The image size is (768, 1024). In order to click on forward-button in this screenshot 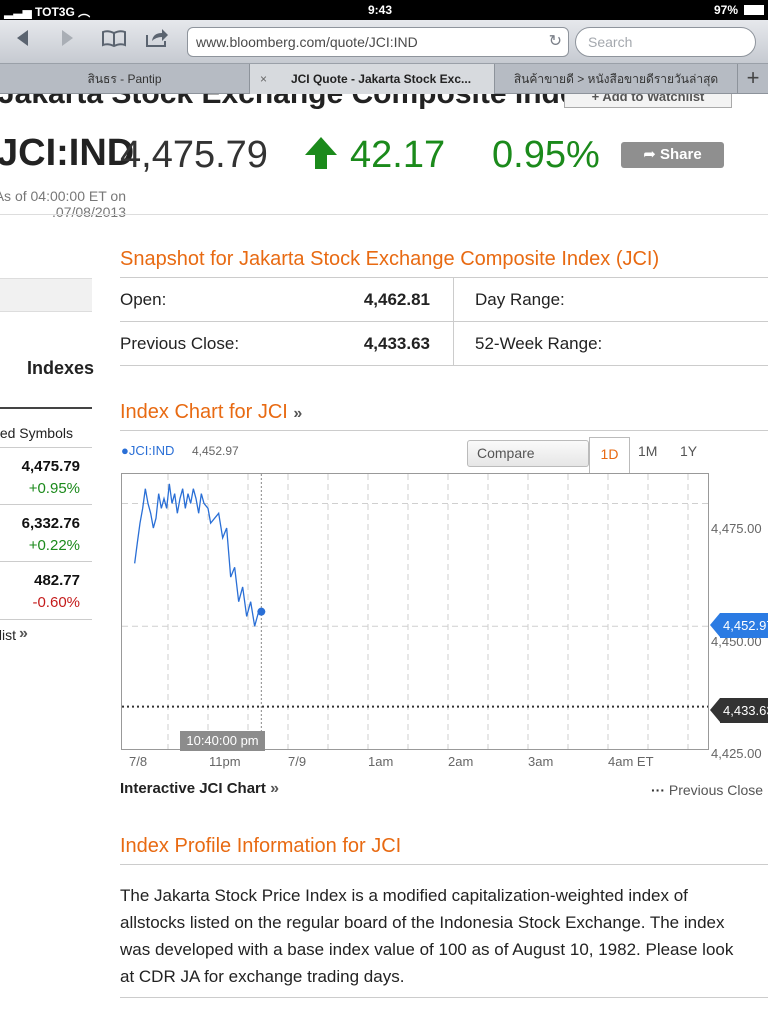, I will do `click(67, 41)`.